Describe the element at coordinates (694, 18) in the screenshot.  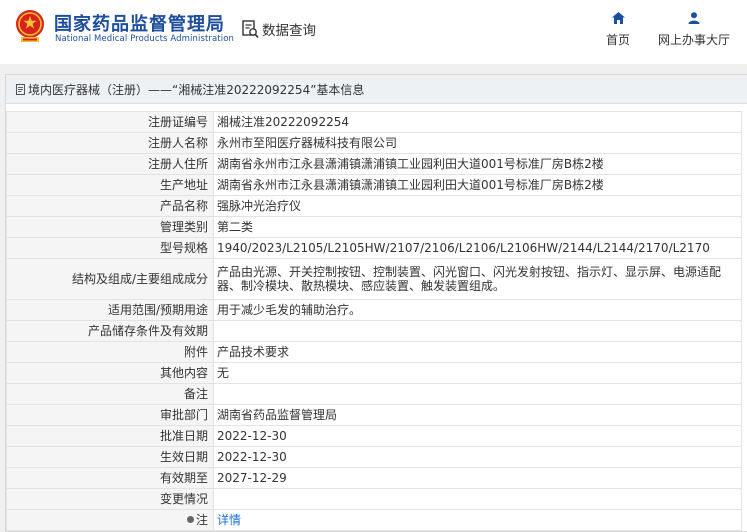
I see `user-icon` at that location.